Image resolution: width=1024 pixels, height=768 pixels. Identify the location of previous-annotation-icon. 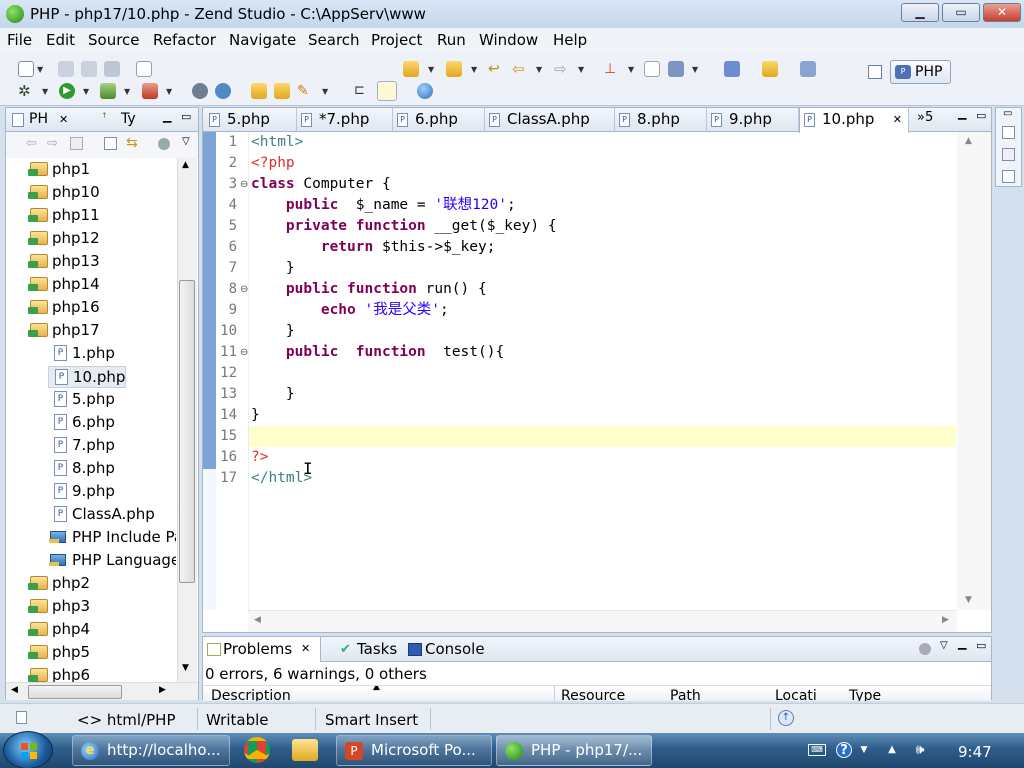
(454, 69).